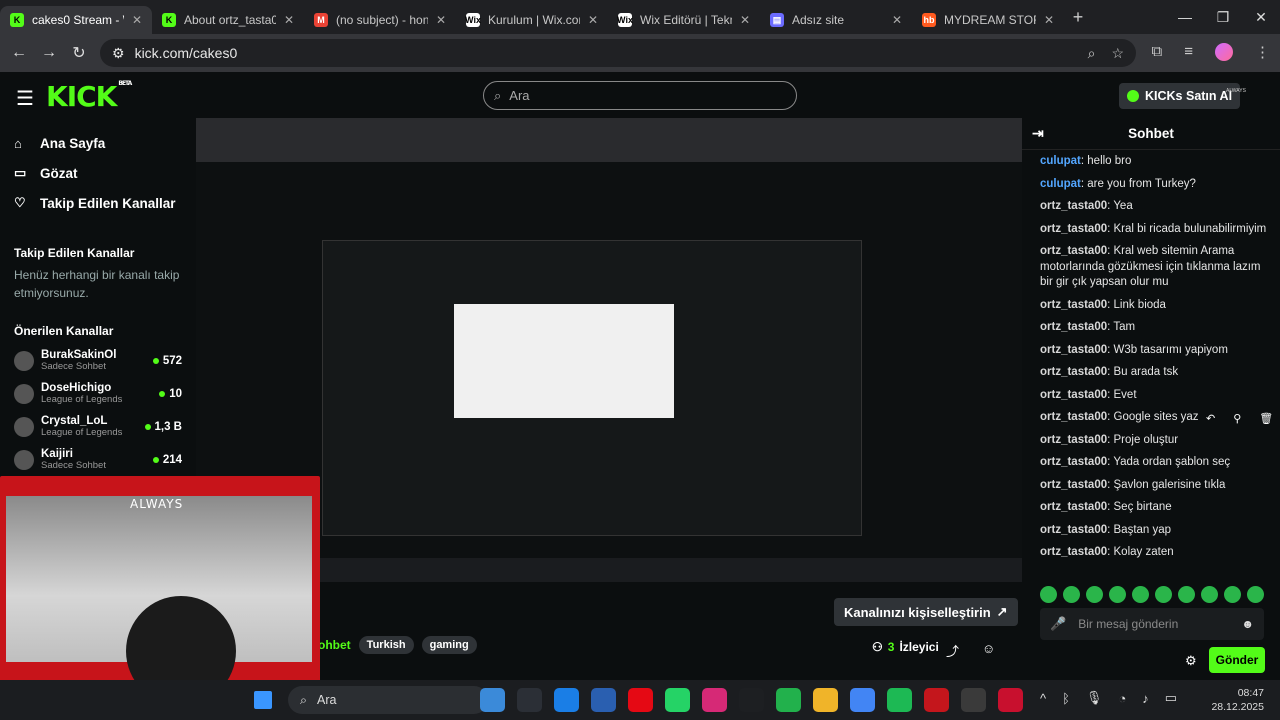  I want to click on chat-message: ortz_tasta00: Proje oluştur, so click(1154, 441).